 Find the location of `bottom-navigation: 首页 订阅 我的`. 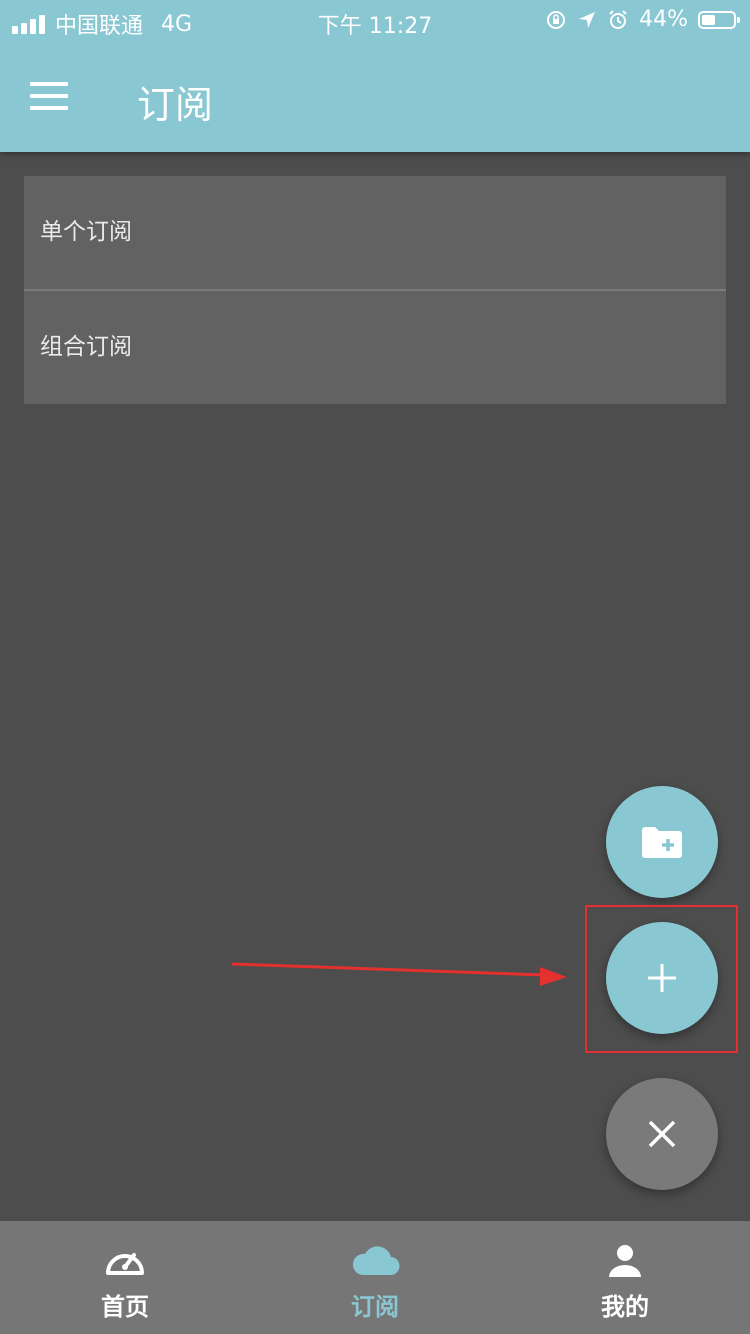

bottom-navigation: 首页 订阅 我的 is located at coordinates (375, 1277).